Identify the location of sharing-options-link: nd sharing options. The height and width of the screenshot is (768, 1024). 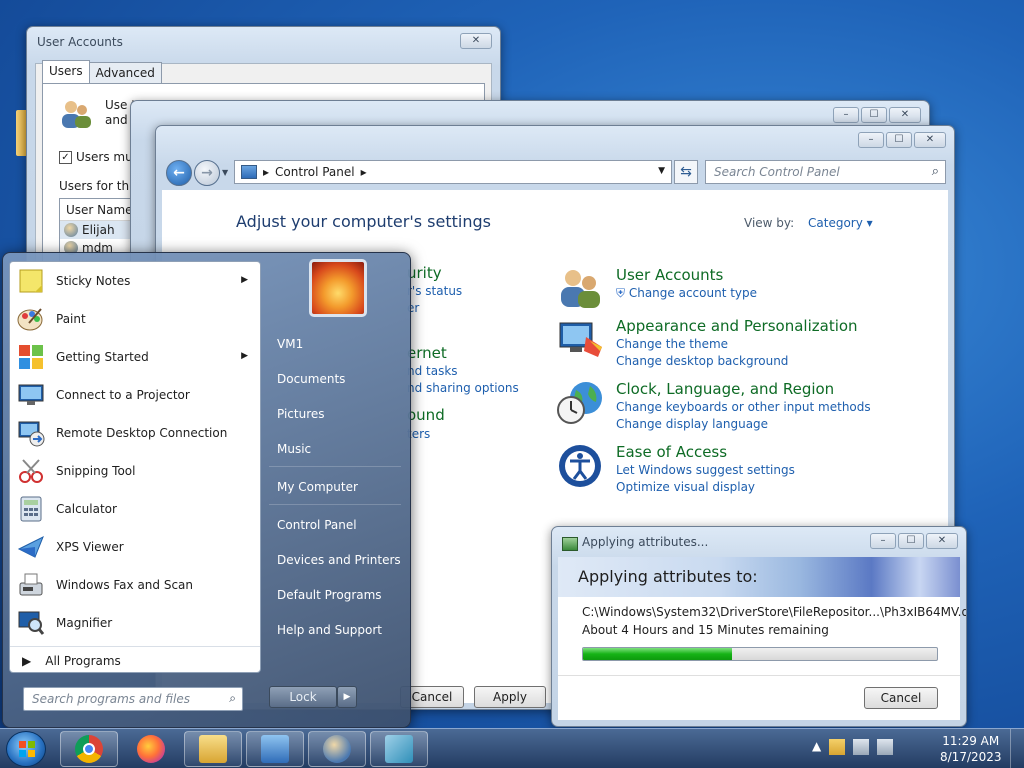
(463, 388).